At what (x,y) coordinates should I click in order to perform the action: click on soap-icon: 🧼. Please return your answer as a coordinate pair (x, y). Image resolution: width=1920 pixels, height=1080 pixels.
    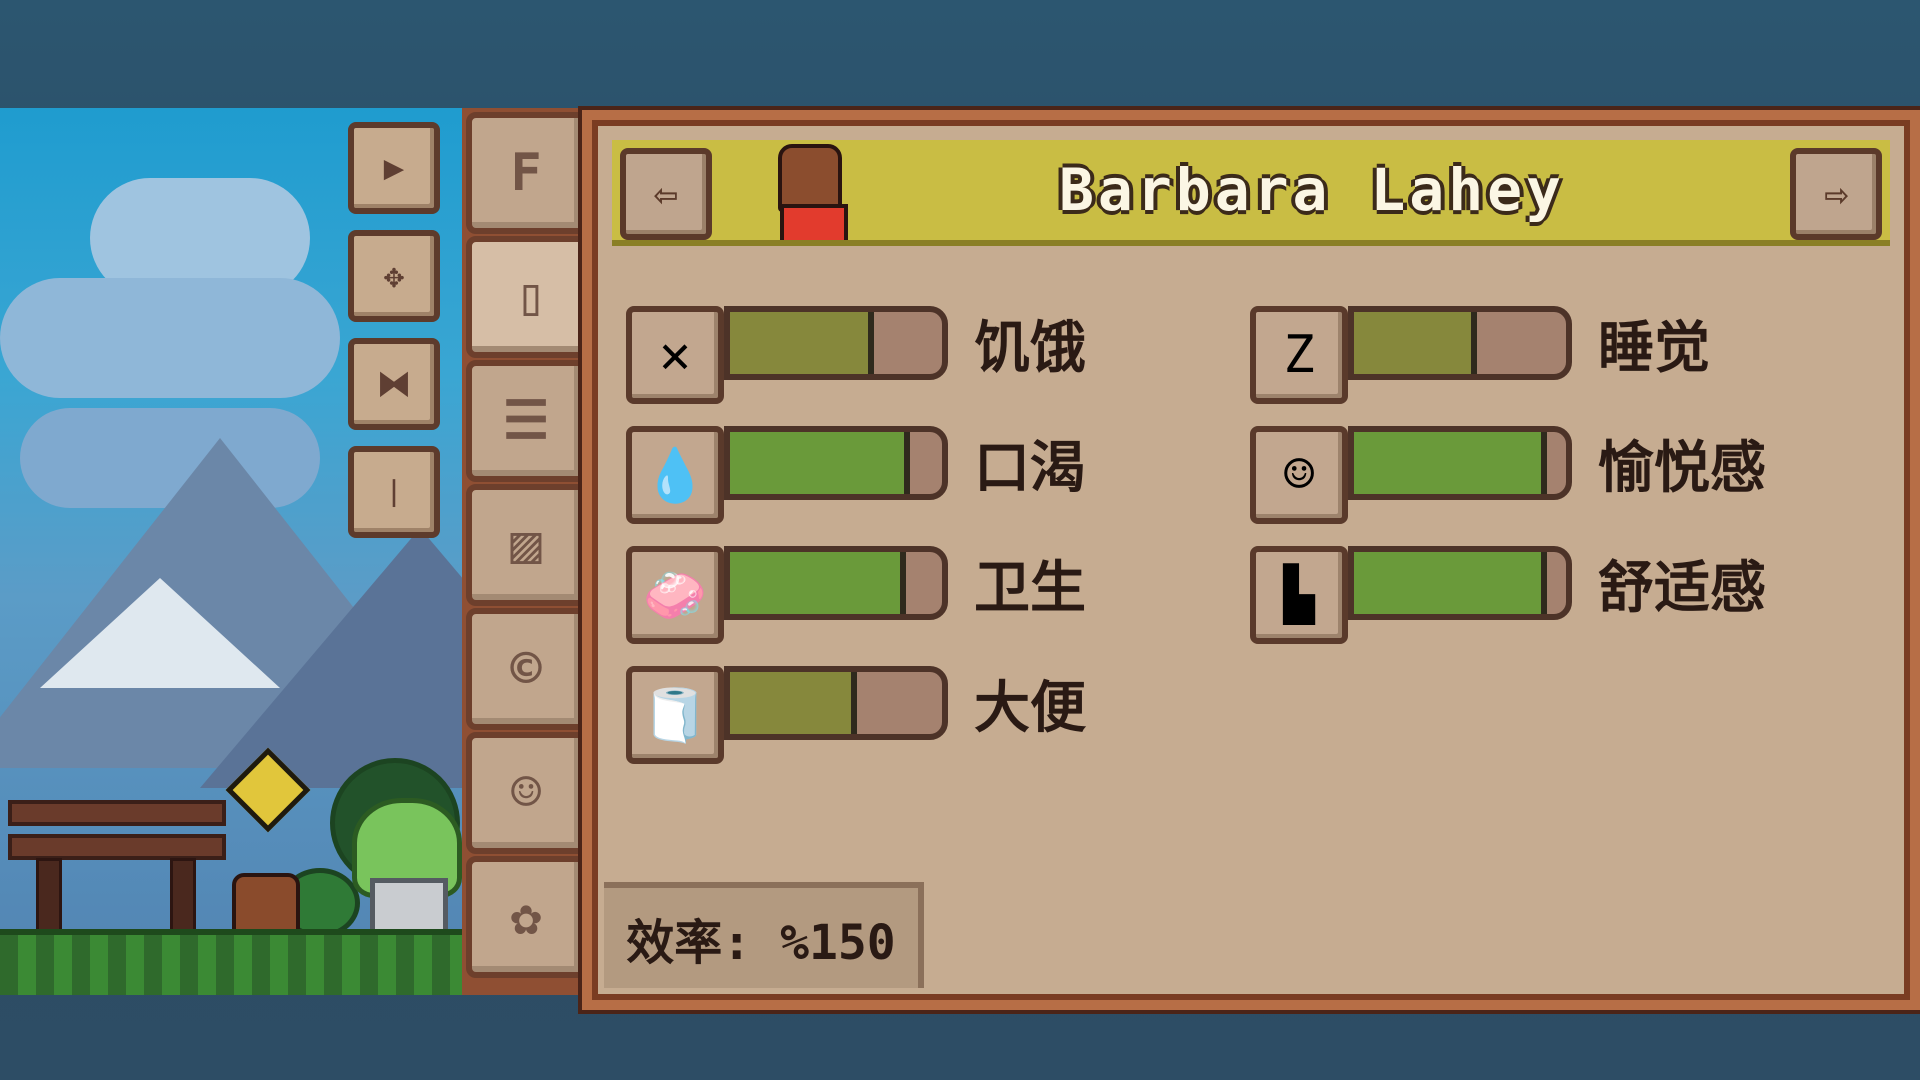
    Looking at the image, I should click on (675, 595).